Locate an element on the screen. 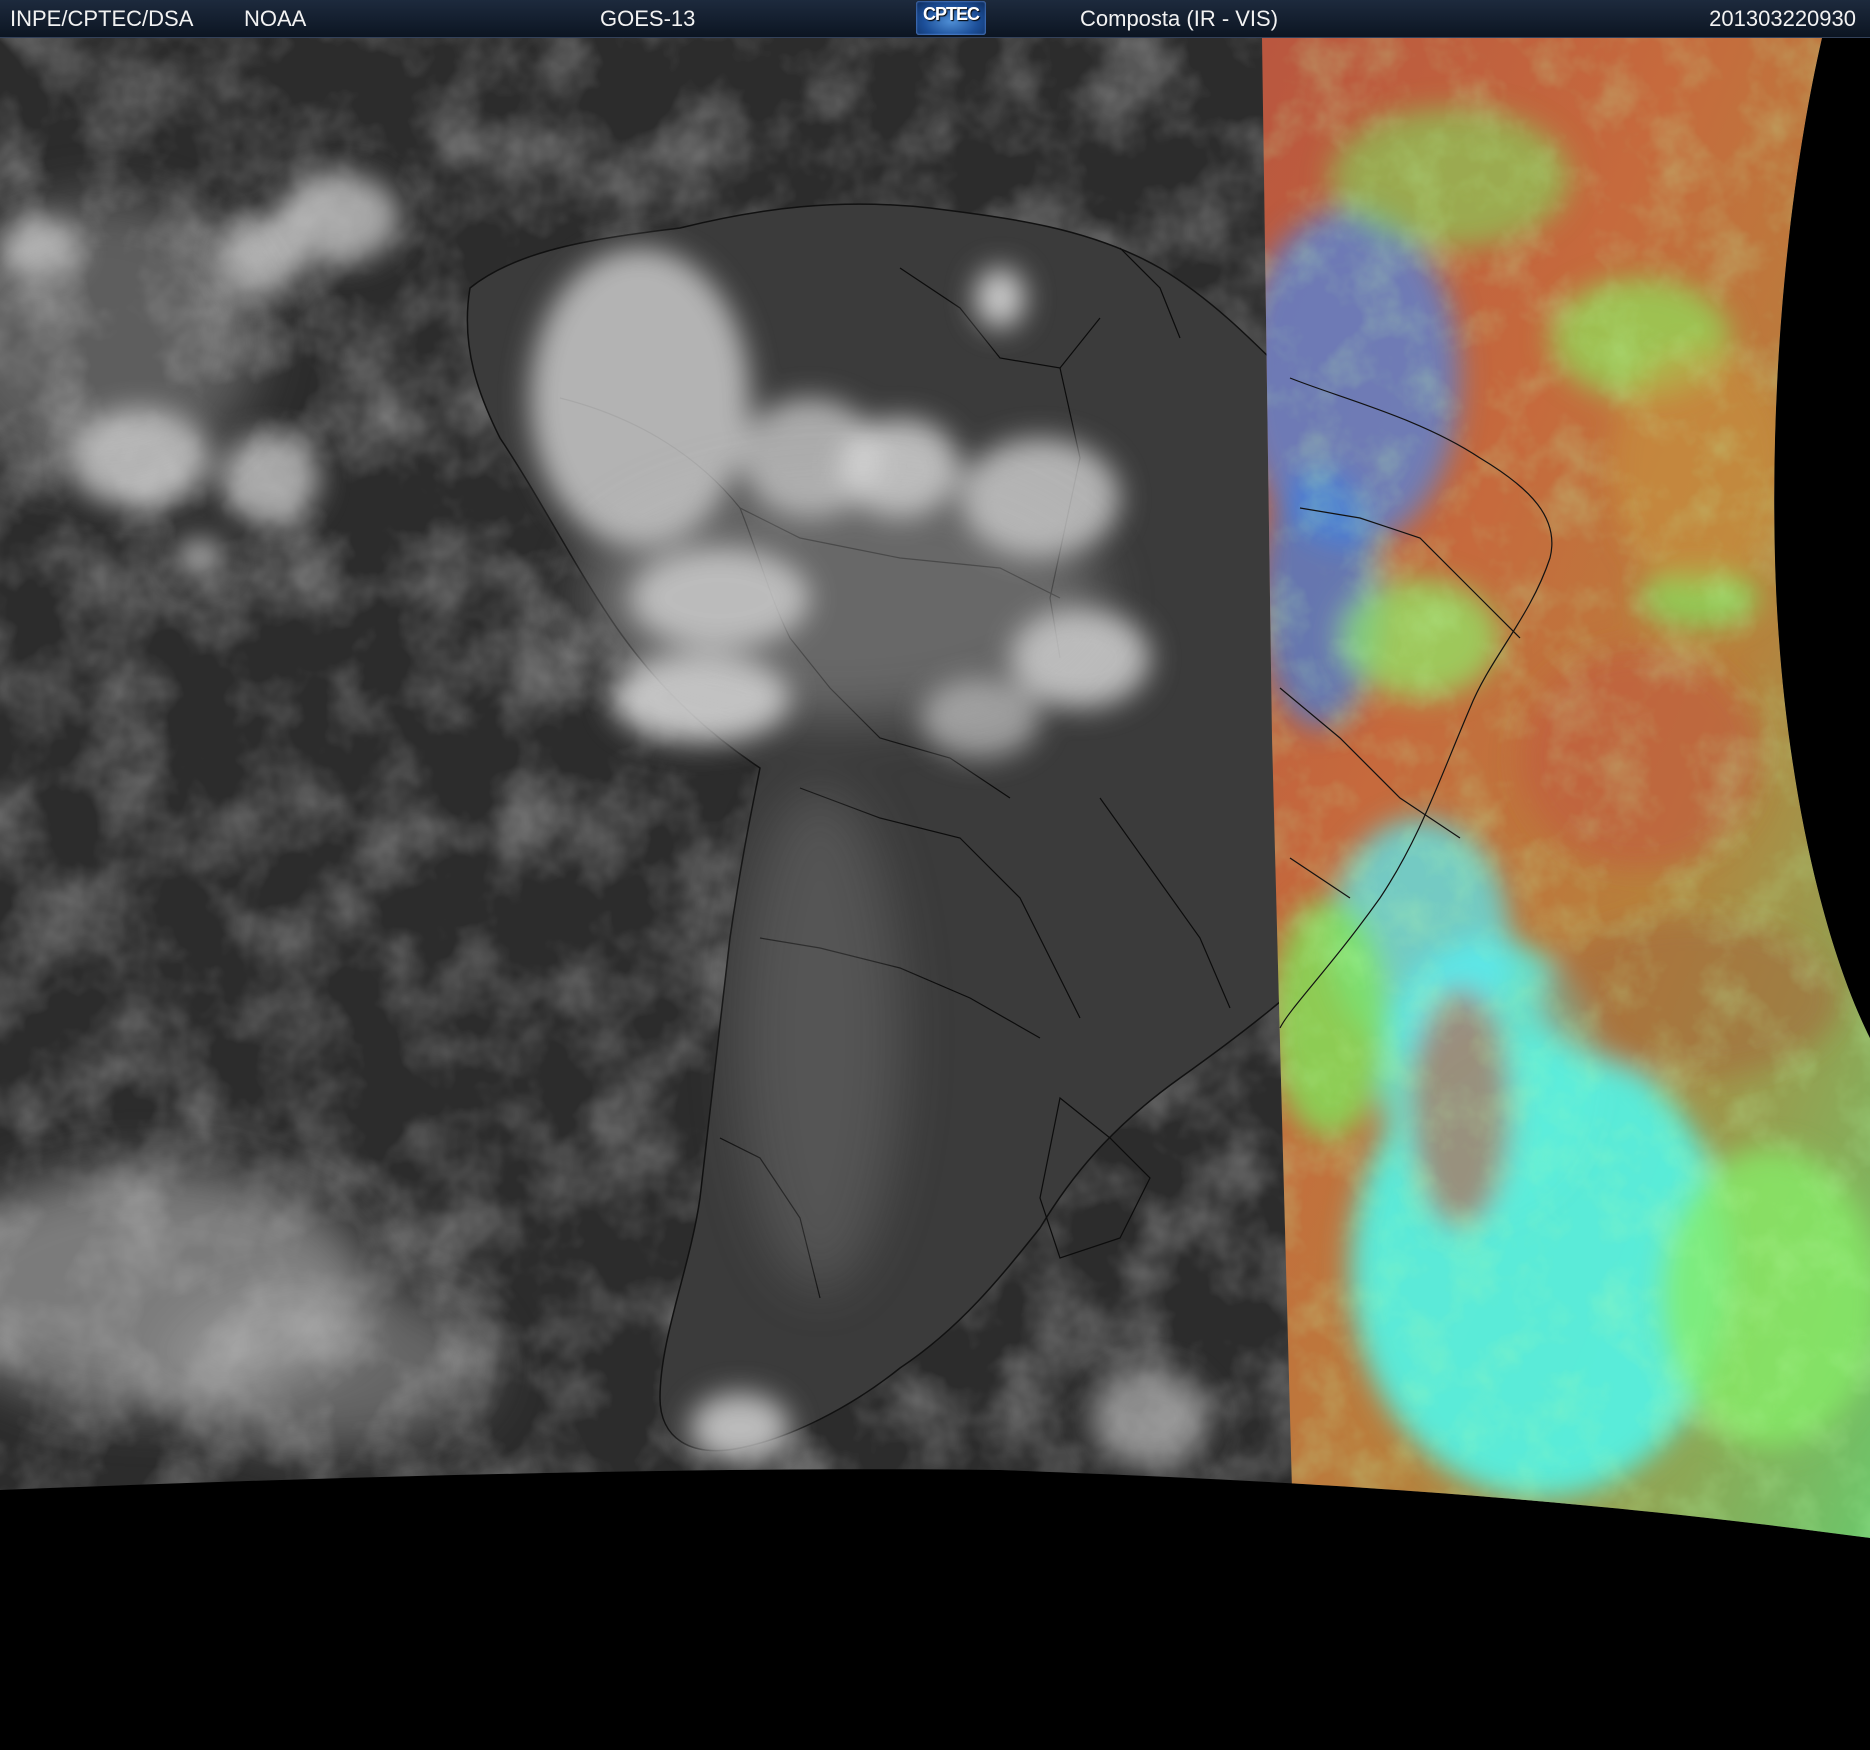 Image resolution: width=1870 pixels, height=1750 pixels. satellite-label: GOES-13 is located at coordinates (648, 18).